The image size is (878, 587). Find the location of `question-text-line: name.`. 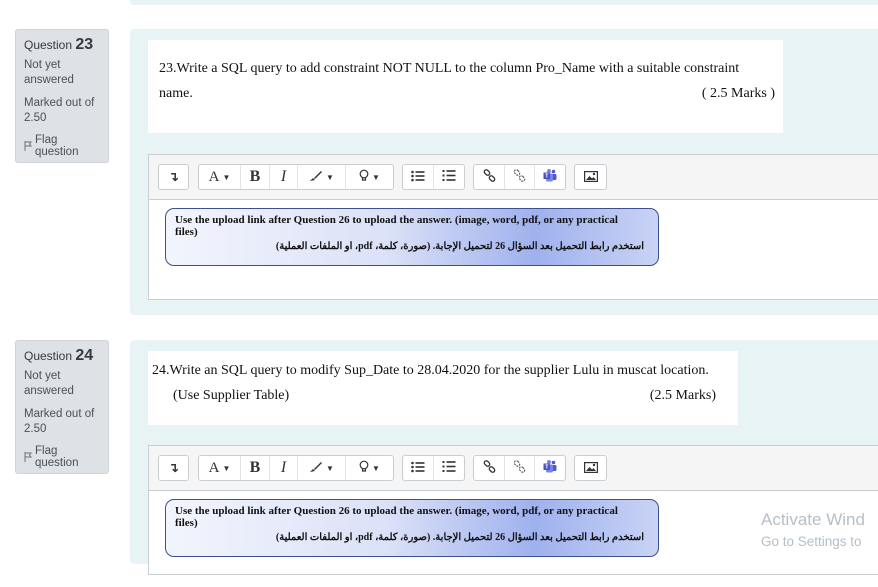

question-text-line: name. is located at coordinates (176, 93).